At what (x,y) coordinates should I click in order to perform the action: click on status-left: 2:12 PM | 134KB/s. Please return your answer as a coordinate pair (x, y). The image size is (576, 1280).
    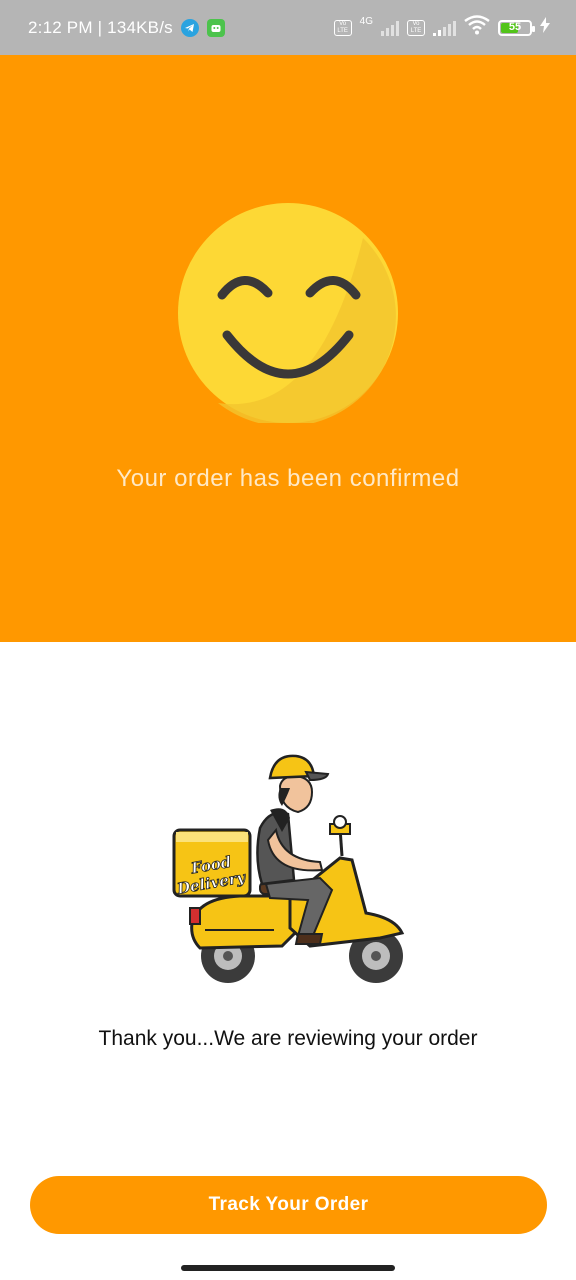
    Looking at the image, I should click on (126, 27).